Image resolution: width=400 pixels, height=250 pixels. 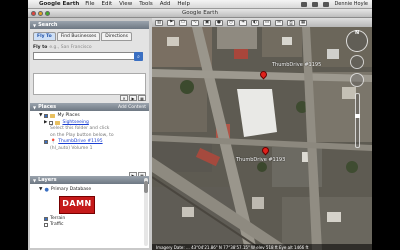 I want to click on layers-scrollbar, so click(x=146, y=212).